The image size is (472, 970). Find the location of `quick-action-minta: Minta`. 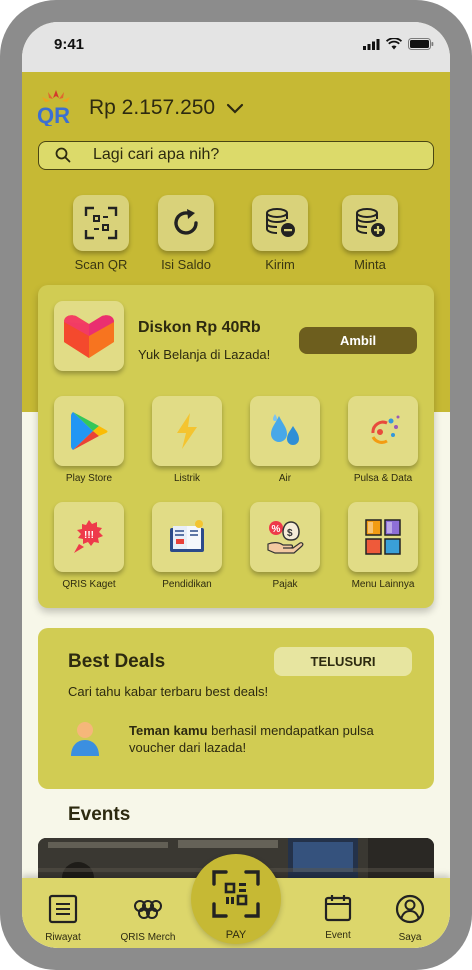

quick-action-minta: Minta is located at coordinates (370, 233).